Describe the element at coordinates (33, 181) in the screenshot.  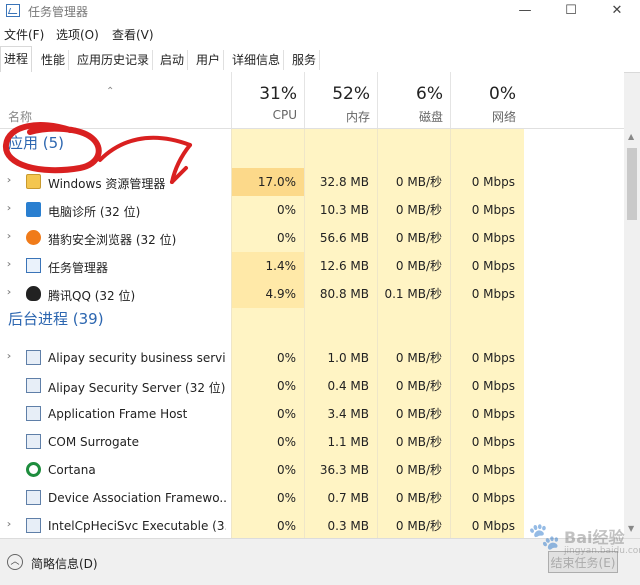
I see `folder-icon` at that location.